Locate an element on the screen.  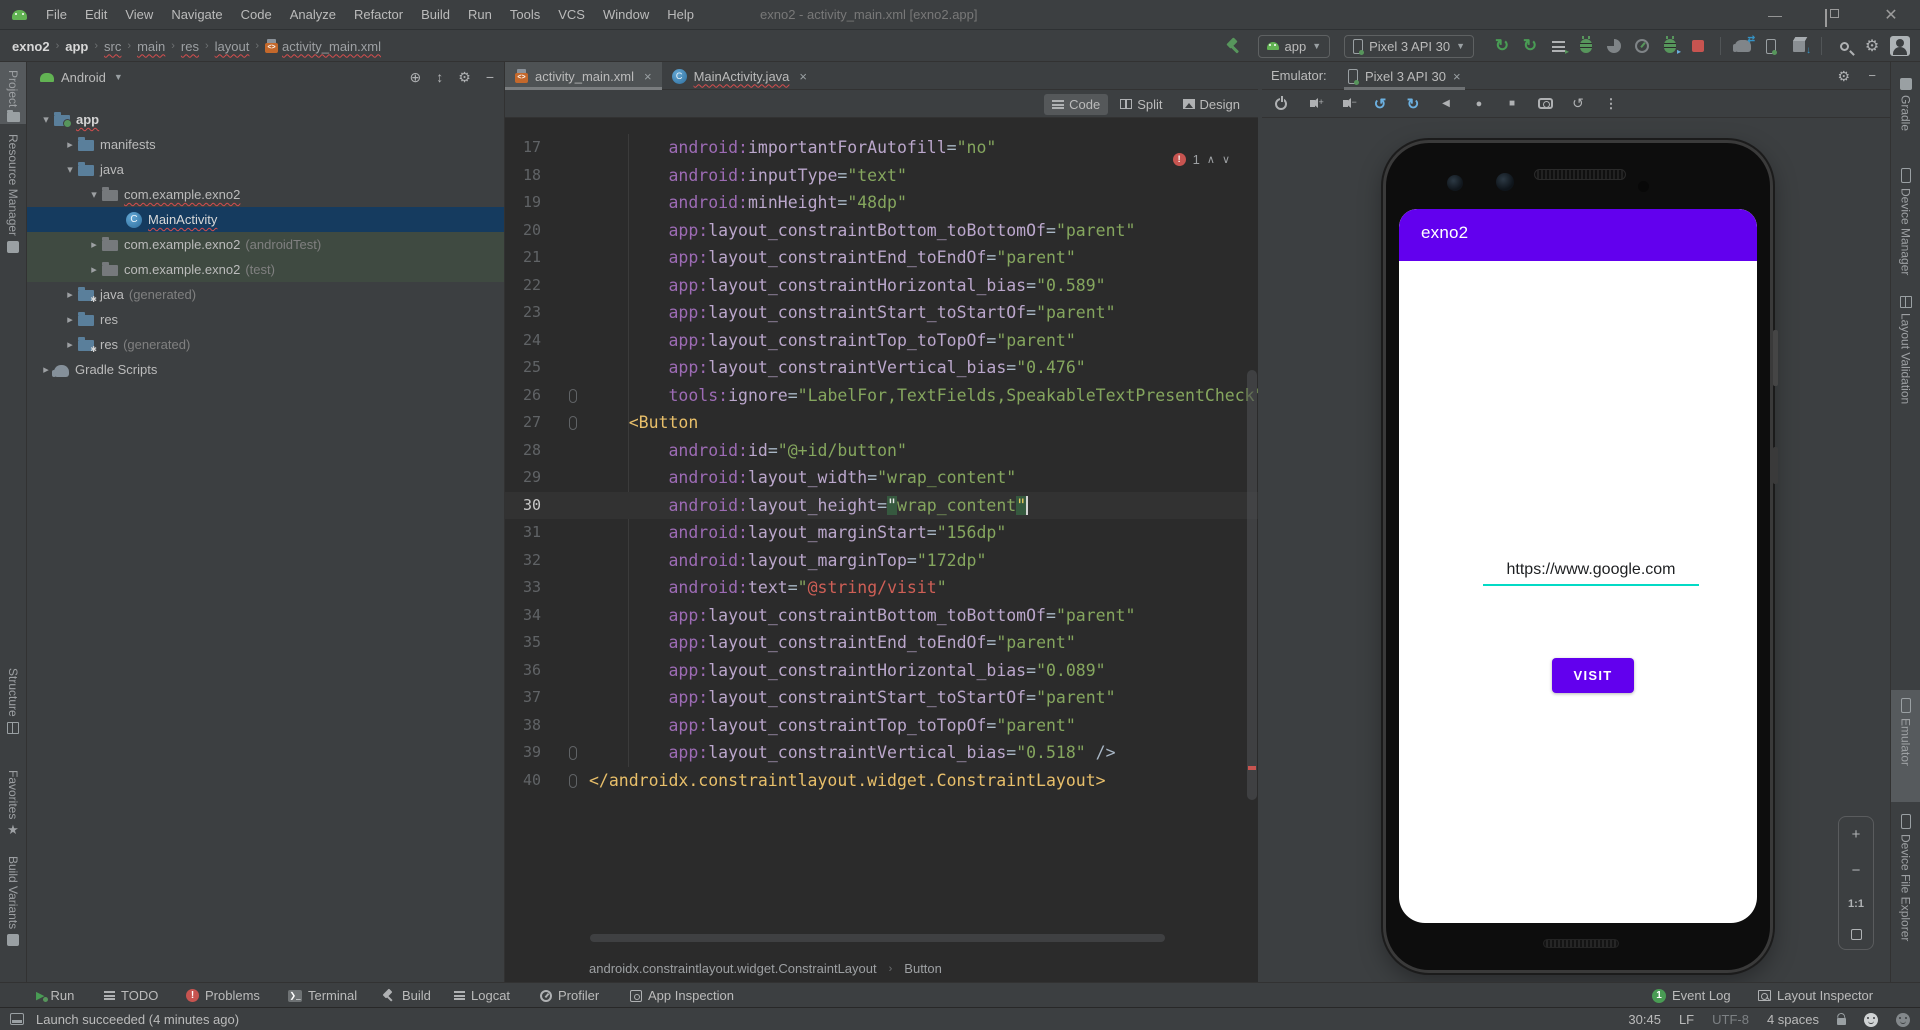
back-icon: ◀ is located at coordinates (1446, 103).